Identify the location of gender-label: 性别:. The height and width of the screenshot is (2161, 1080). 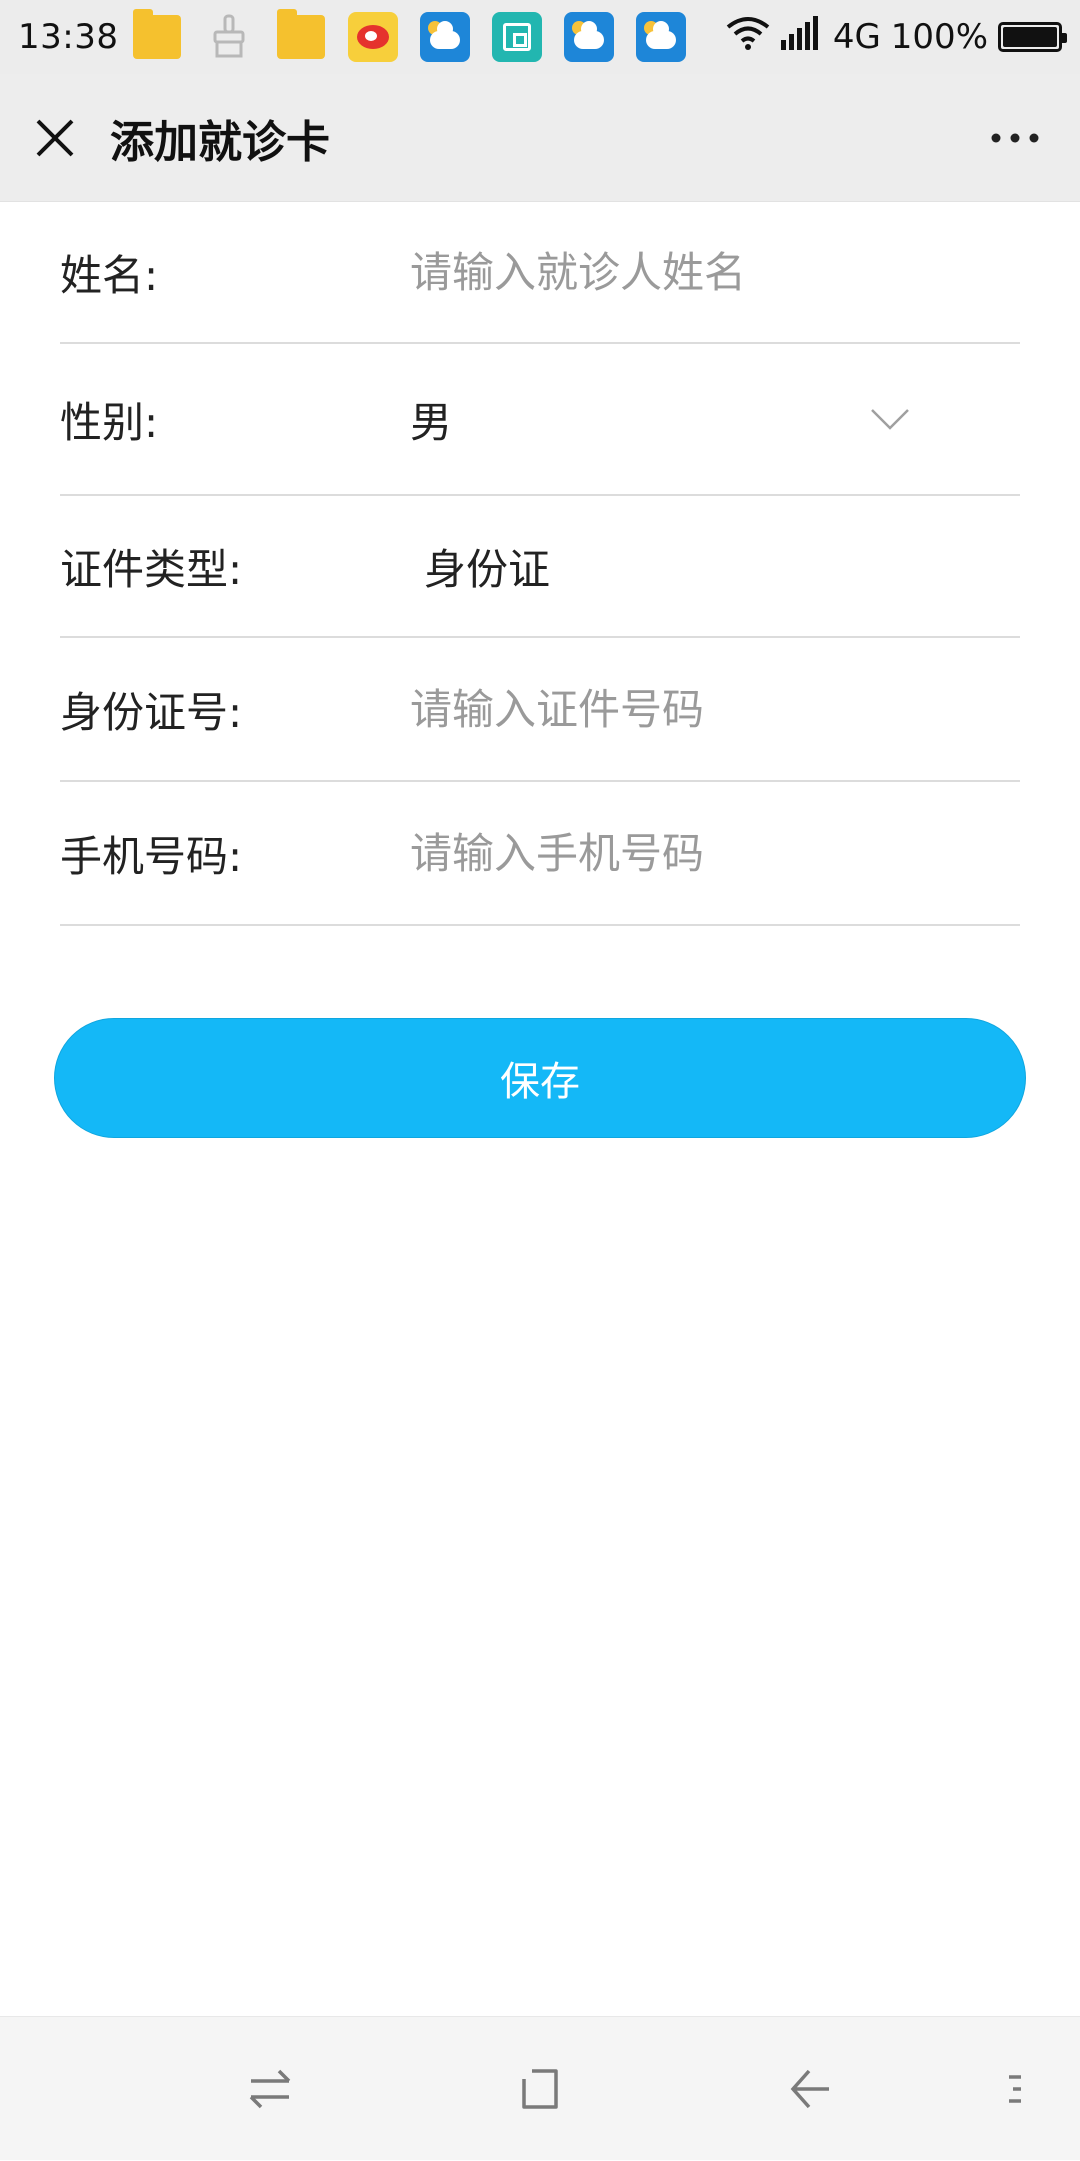
(109, 422).